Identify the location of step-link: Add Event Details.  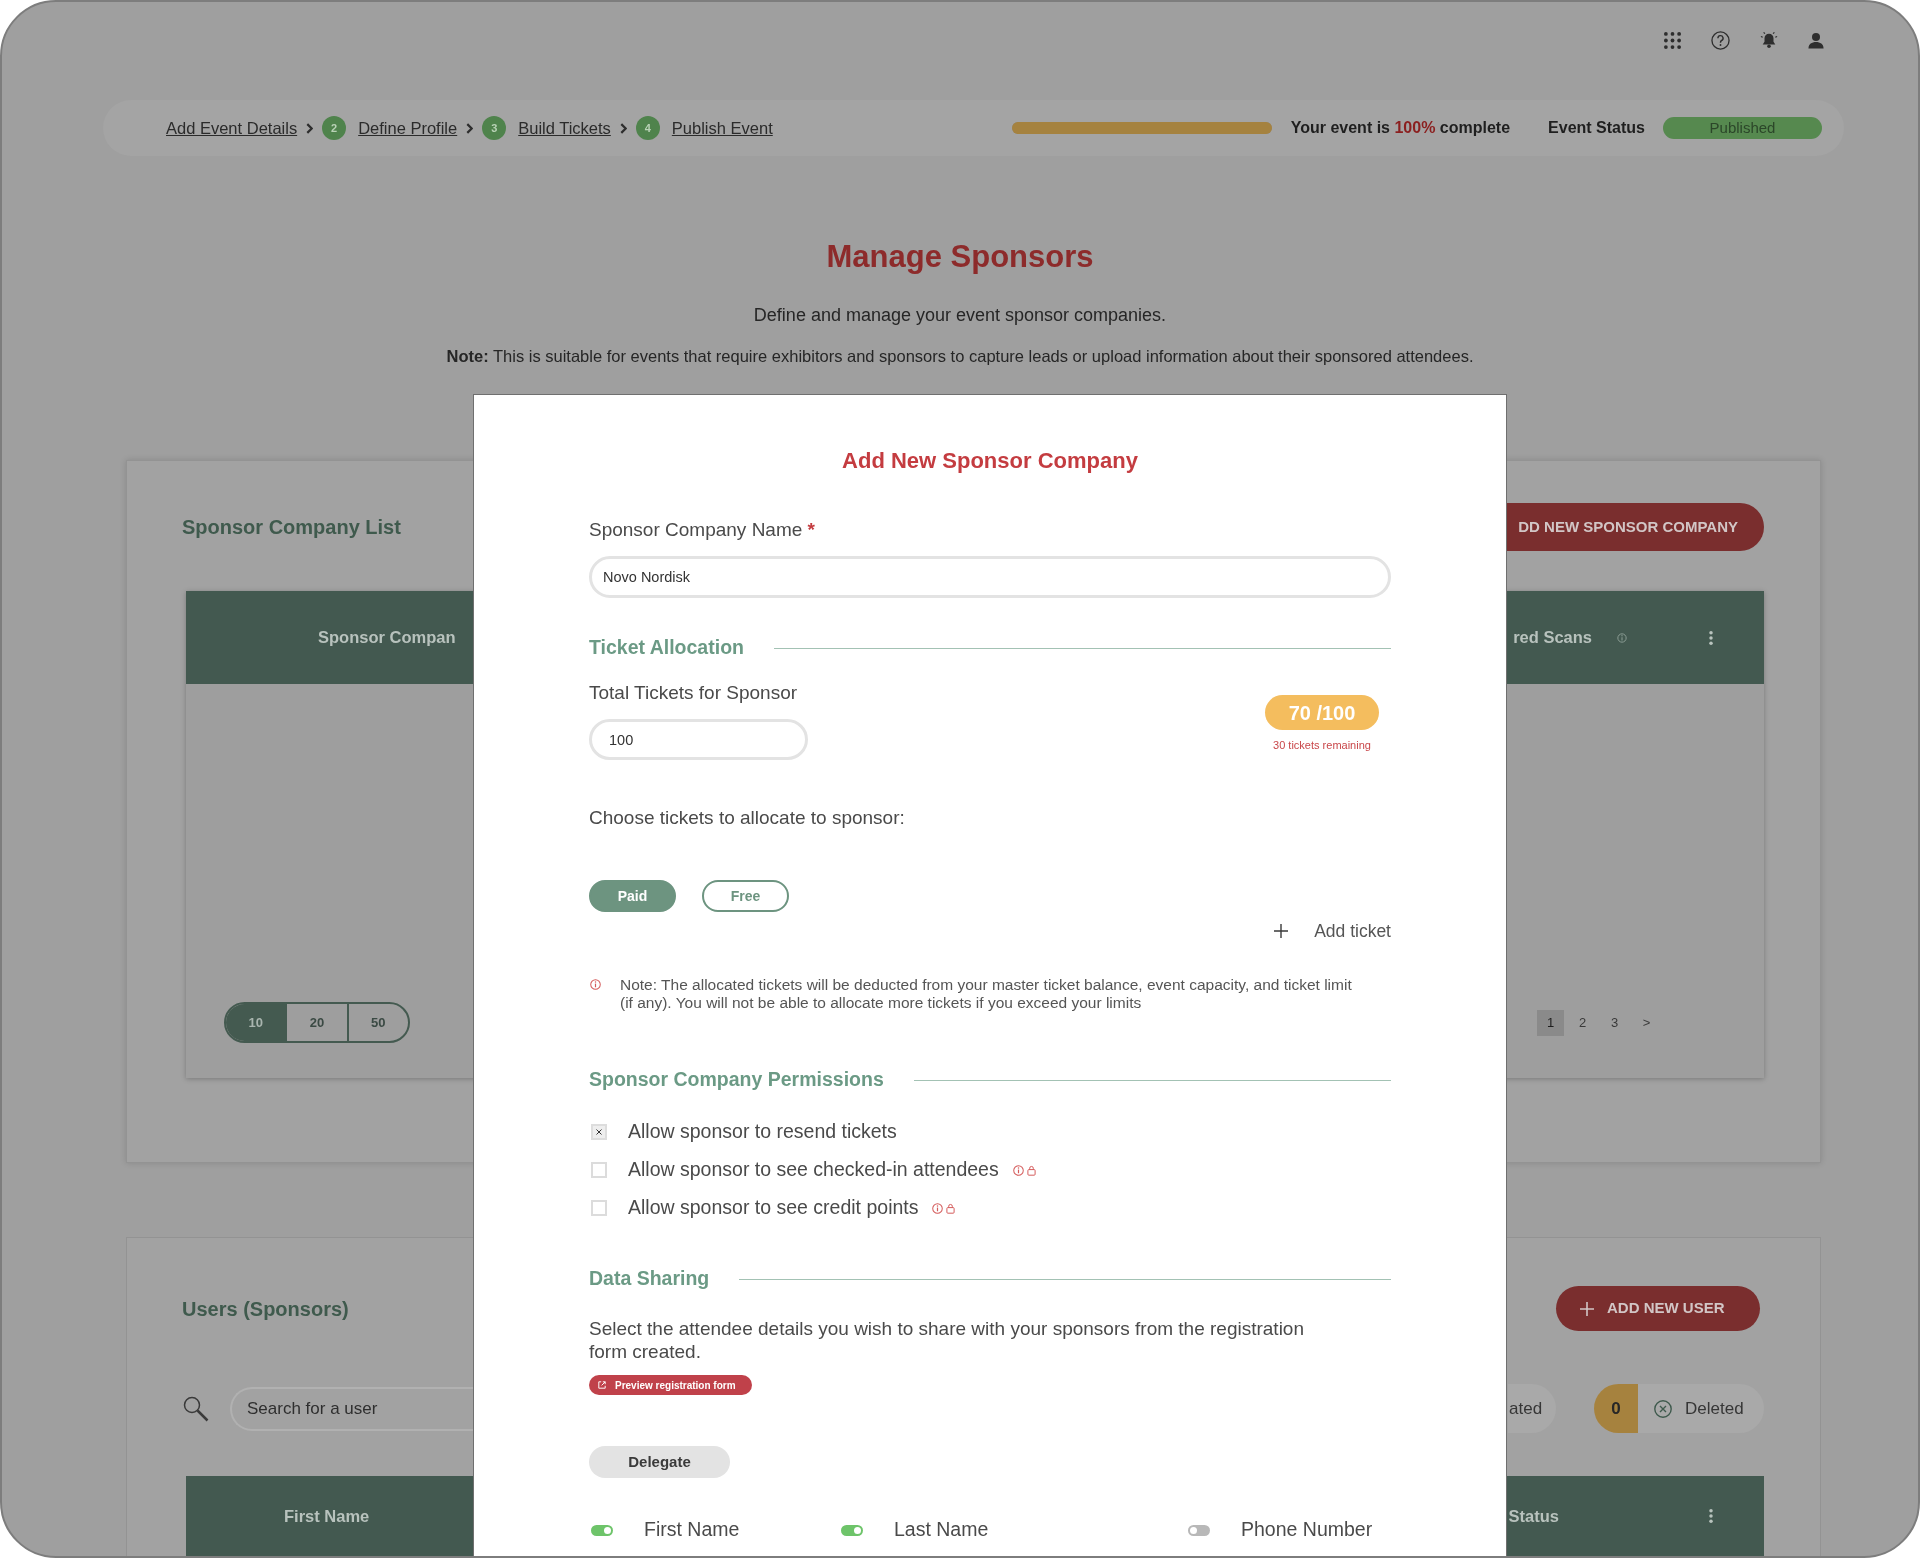
(232, 128).